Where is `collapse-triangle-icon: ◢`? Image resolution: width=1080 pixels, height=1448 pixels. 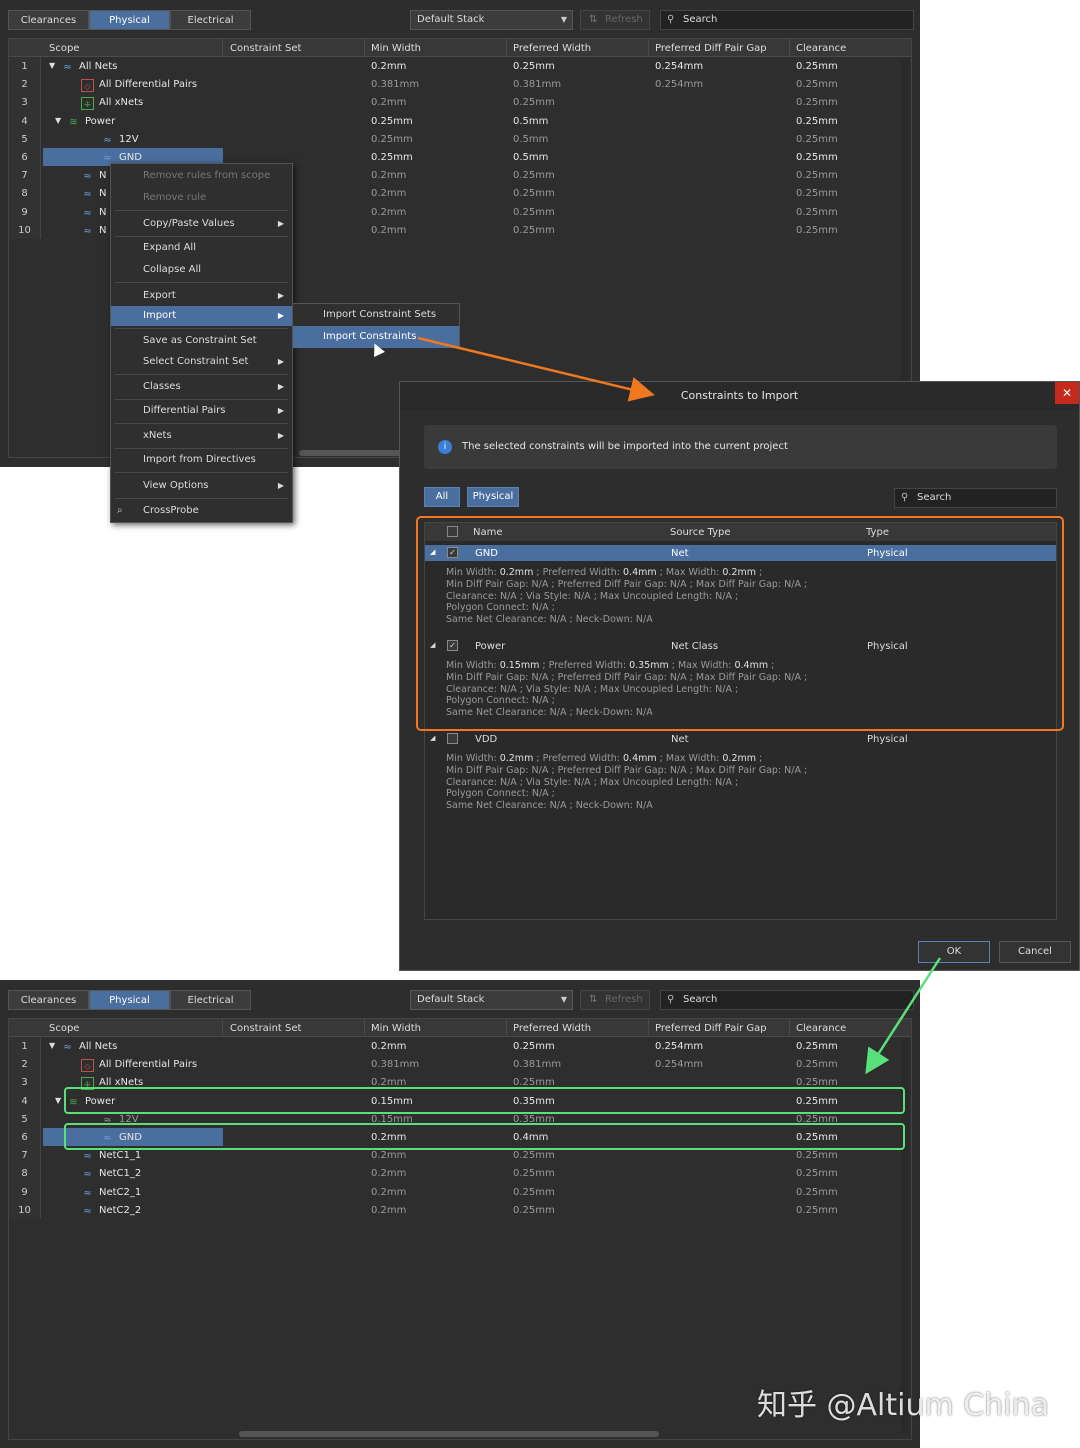 collapse-triangle-icon: ◢ is located at coordinates (432, 738).